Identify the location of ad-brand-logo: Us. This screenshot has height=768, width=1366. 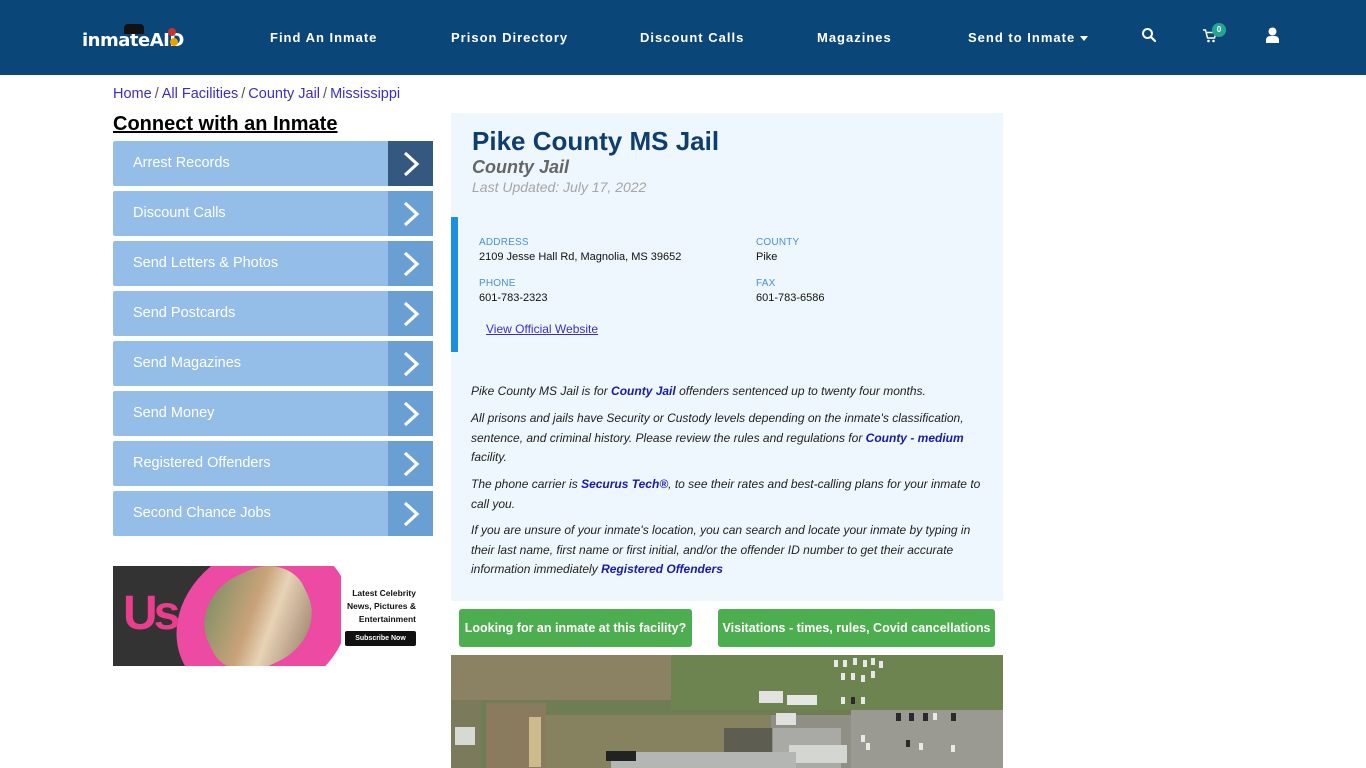
(151, 613).